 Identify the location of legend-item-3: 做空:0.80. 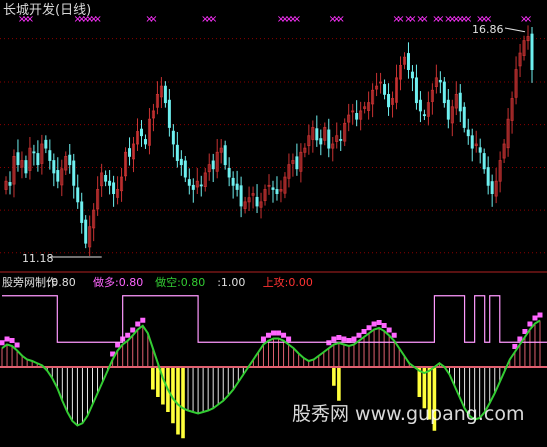
(180, 282).